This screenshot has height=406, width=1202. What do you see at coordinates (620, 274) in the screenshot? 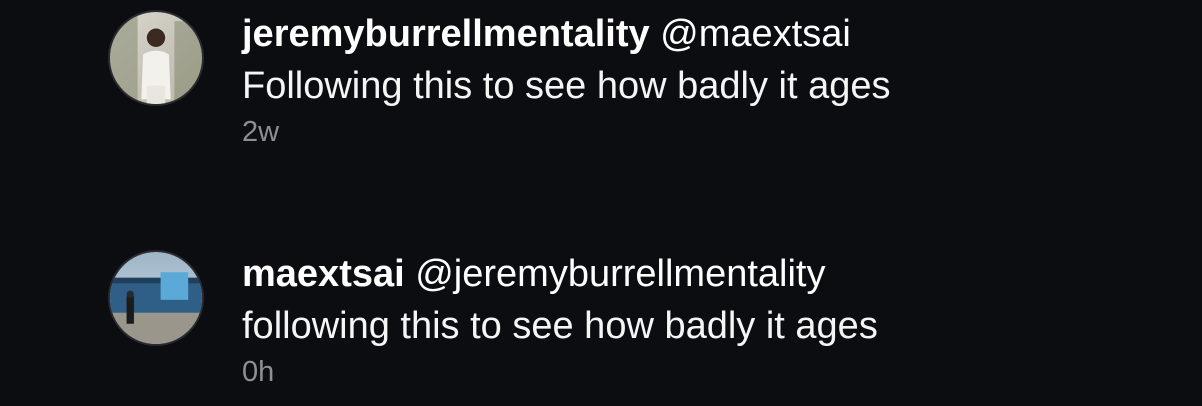
I see `mention-link: @jeremyburrellmentality` at bounding box center [620, 274].